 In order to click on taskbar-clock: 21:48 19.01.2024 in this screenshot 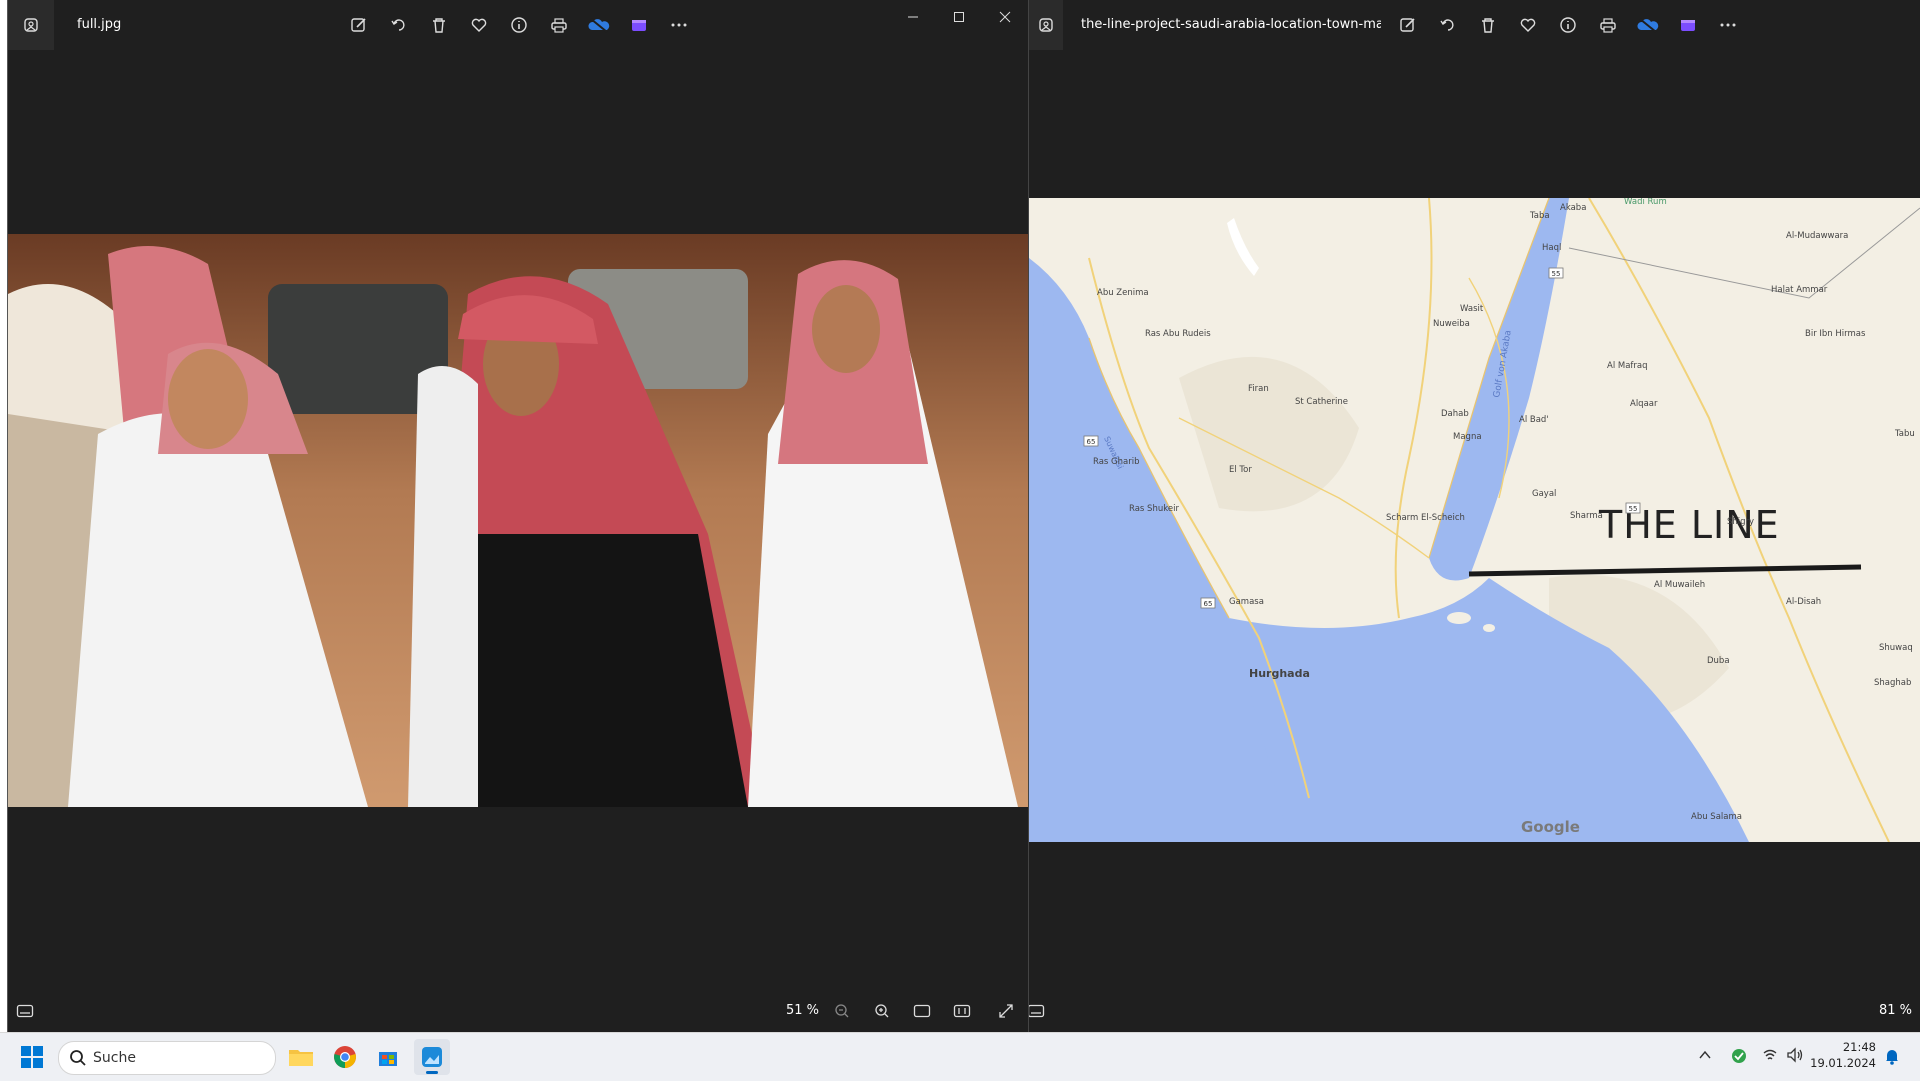, I will do `click(1843, 1055)`.